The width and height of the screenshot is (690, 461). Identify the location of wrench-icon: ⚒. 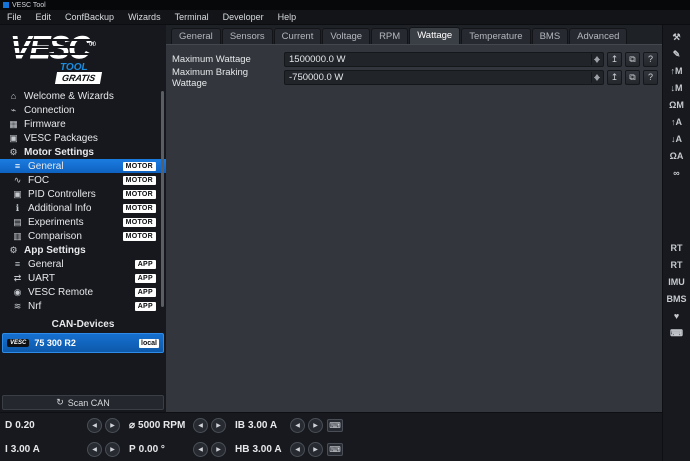
(676, 37).